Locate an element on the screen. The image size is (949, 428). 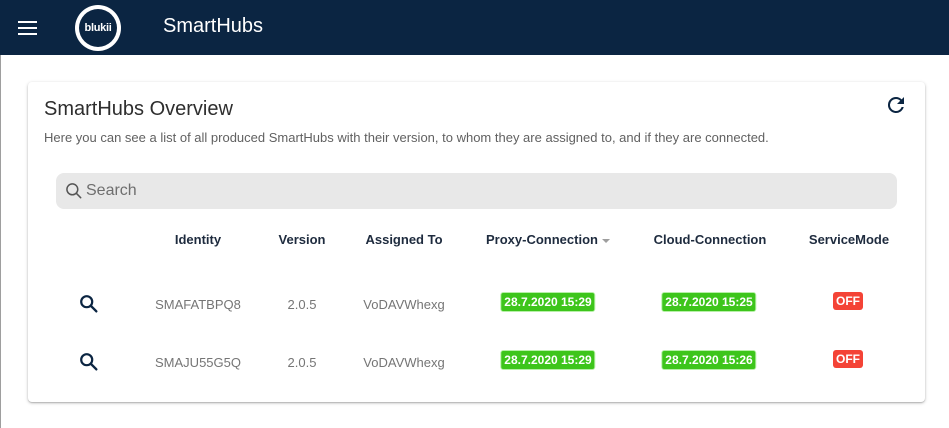
menu-icon is located at coordinates (29, 27).